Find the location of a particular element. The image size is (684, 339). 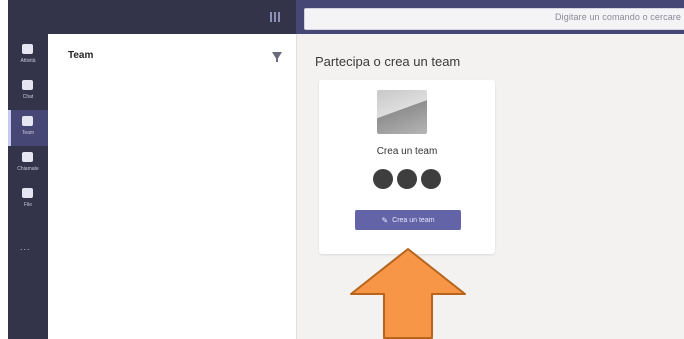

annotation-arrow is located at coordinates (408, 293).